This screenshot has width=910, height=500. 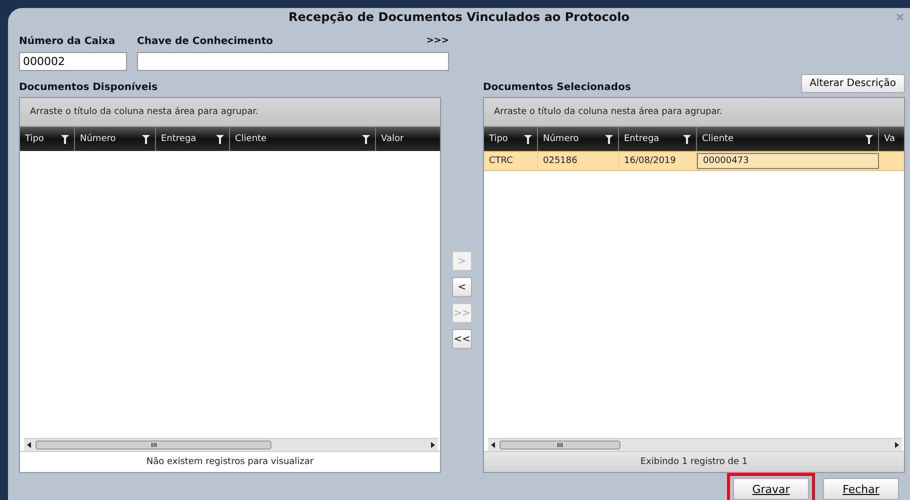 I want to click on field-label: Chave de Conhecimento, so click(x=205, y=41).